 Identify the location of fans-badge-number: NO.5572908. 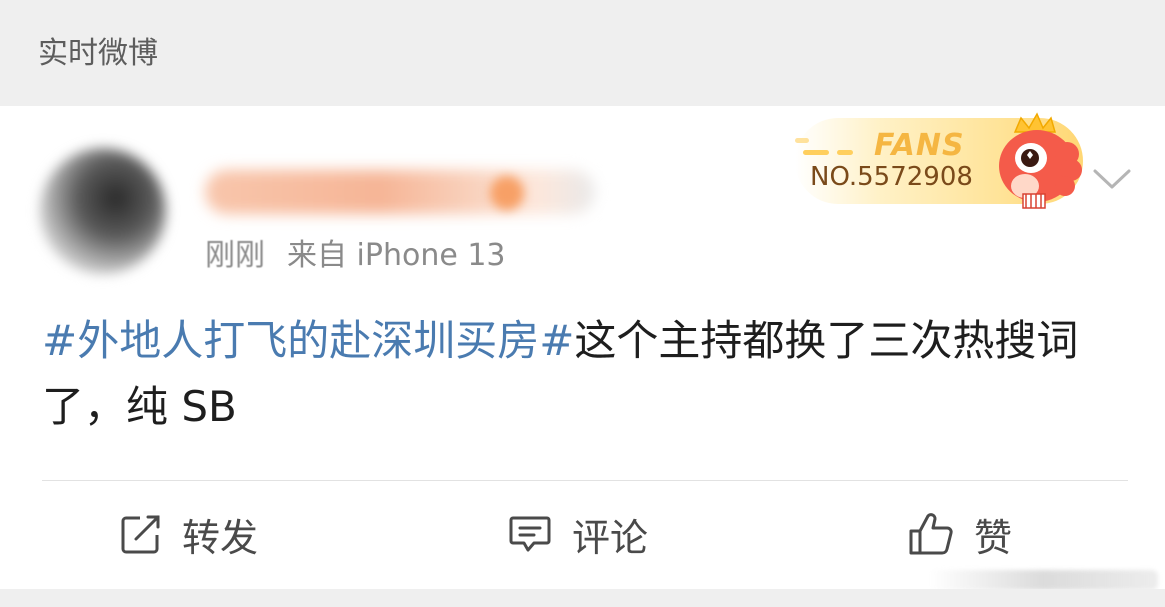
(891, 177).